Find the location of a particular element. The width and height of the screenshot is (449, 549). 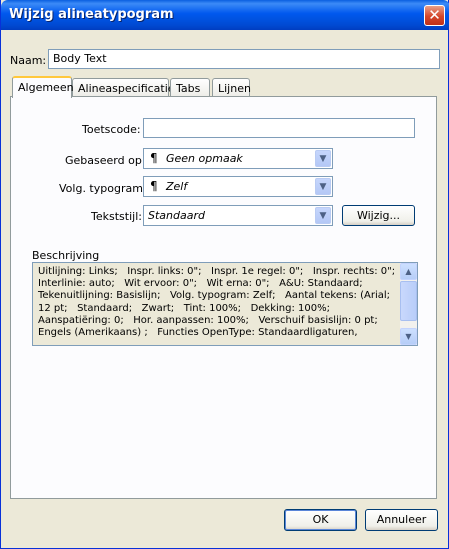

title-bar: Wijzig alineatypogram ✕ is located at coordinates (225, 15).